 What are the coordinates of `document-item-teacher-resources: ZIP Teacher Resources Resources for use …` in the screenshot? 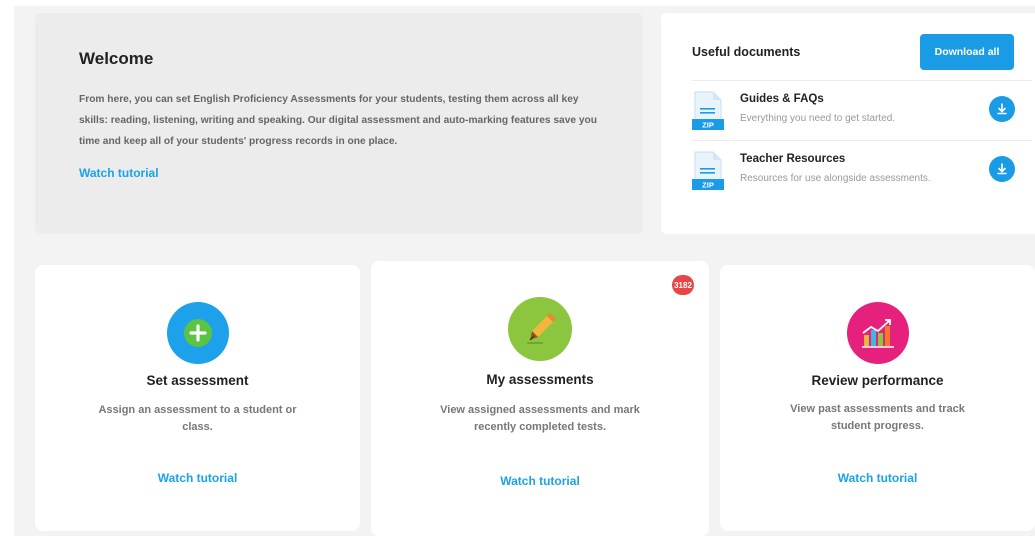 It's located at (862, 176).